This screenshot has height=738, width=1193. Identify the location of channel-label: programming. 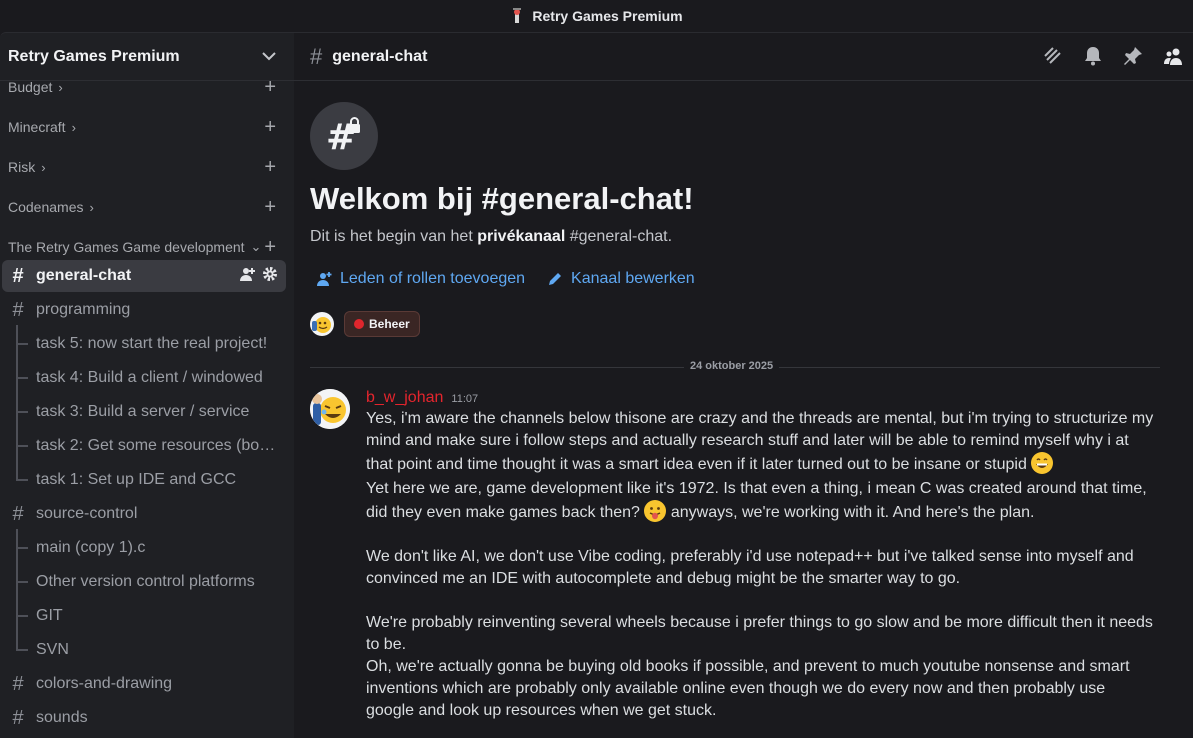
(83, 309).